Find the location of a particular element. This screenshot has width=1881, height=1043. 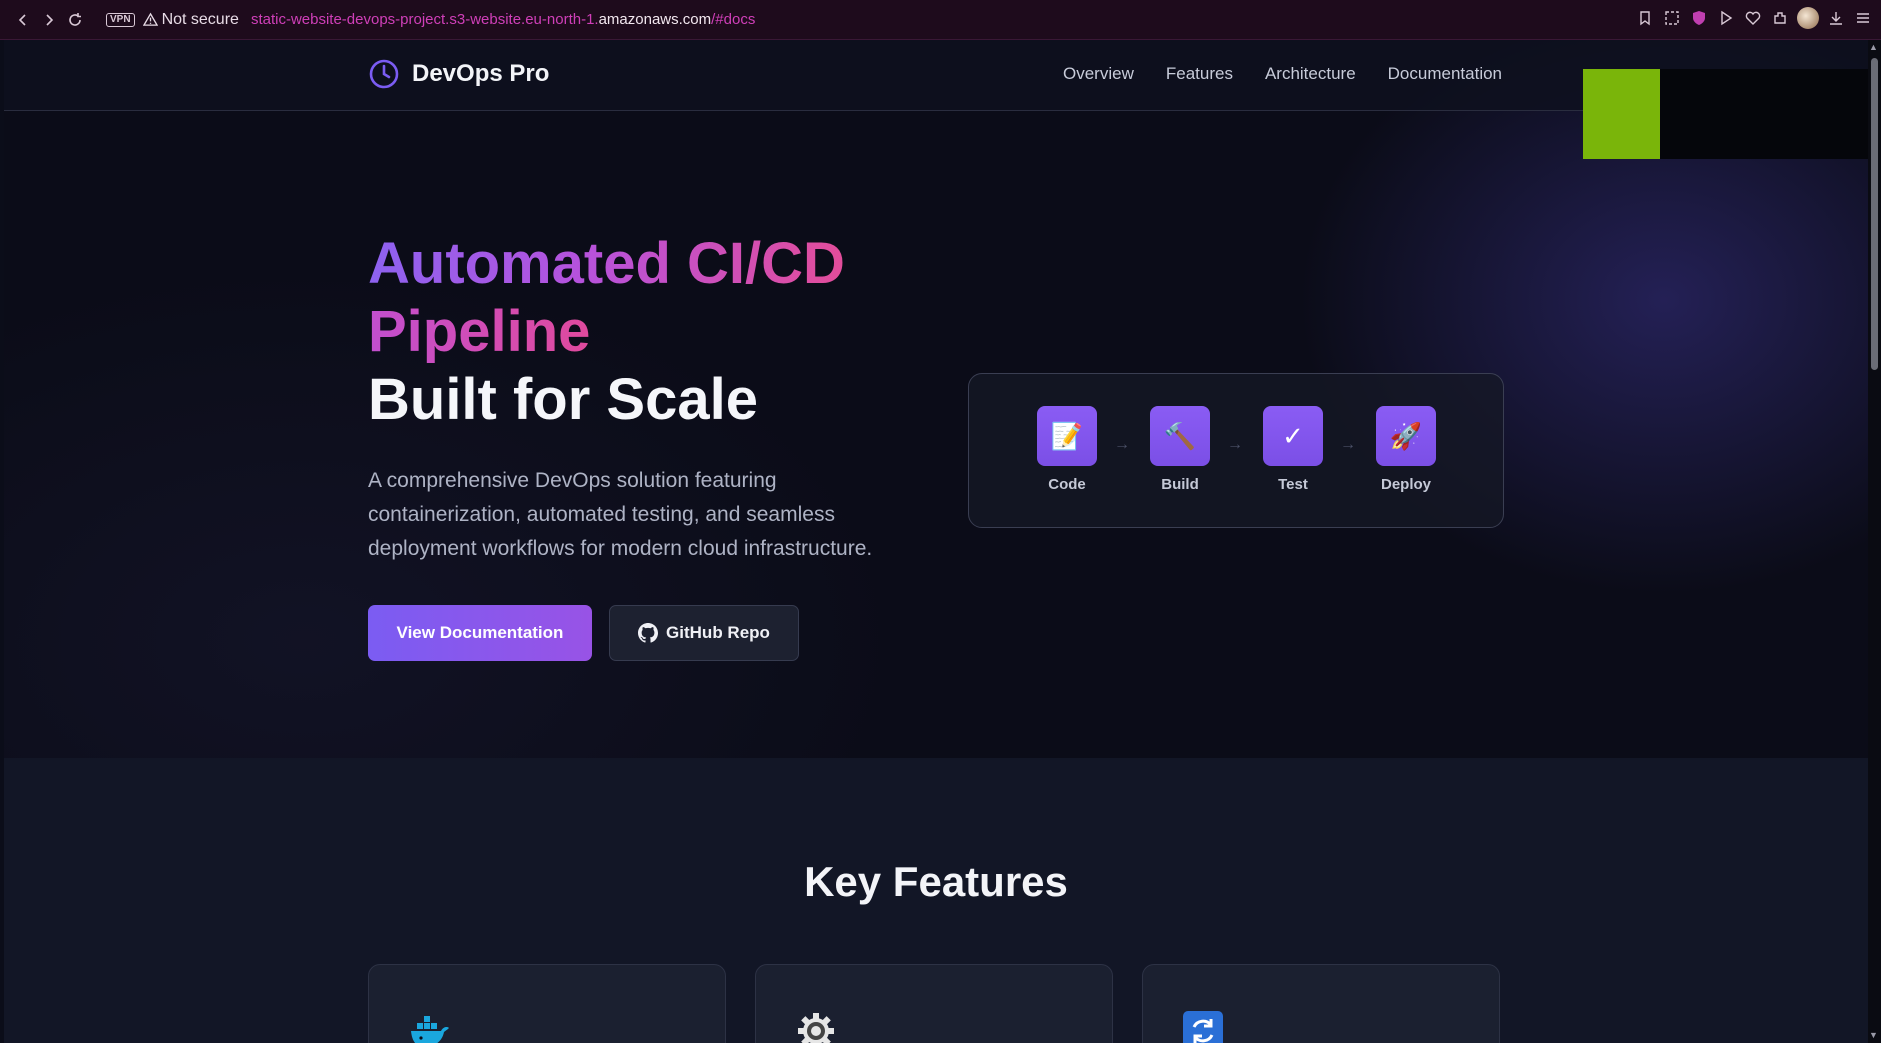

brand-name: DevOps Pro is located at coordinates (481, 73).